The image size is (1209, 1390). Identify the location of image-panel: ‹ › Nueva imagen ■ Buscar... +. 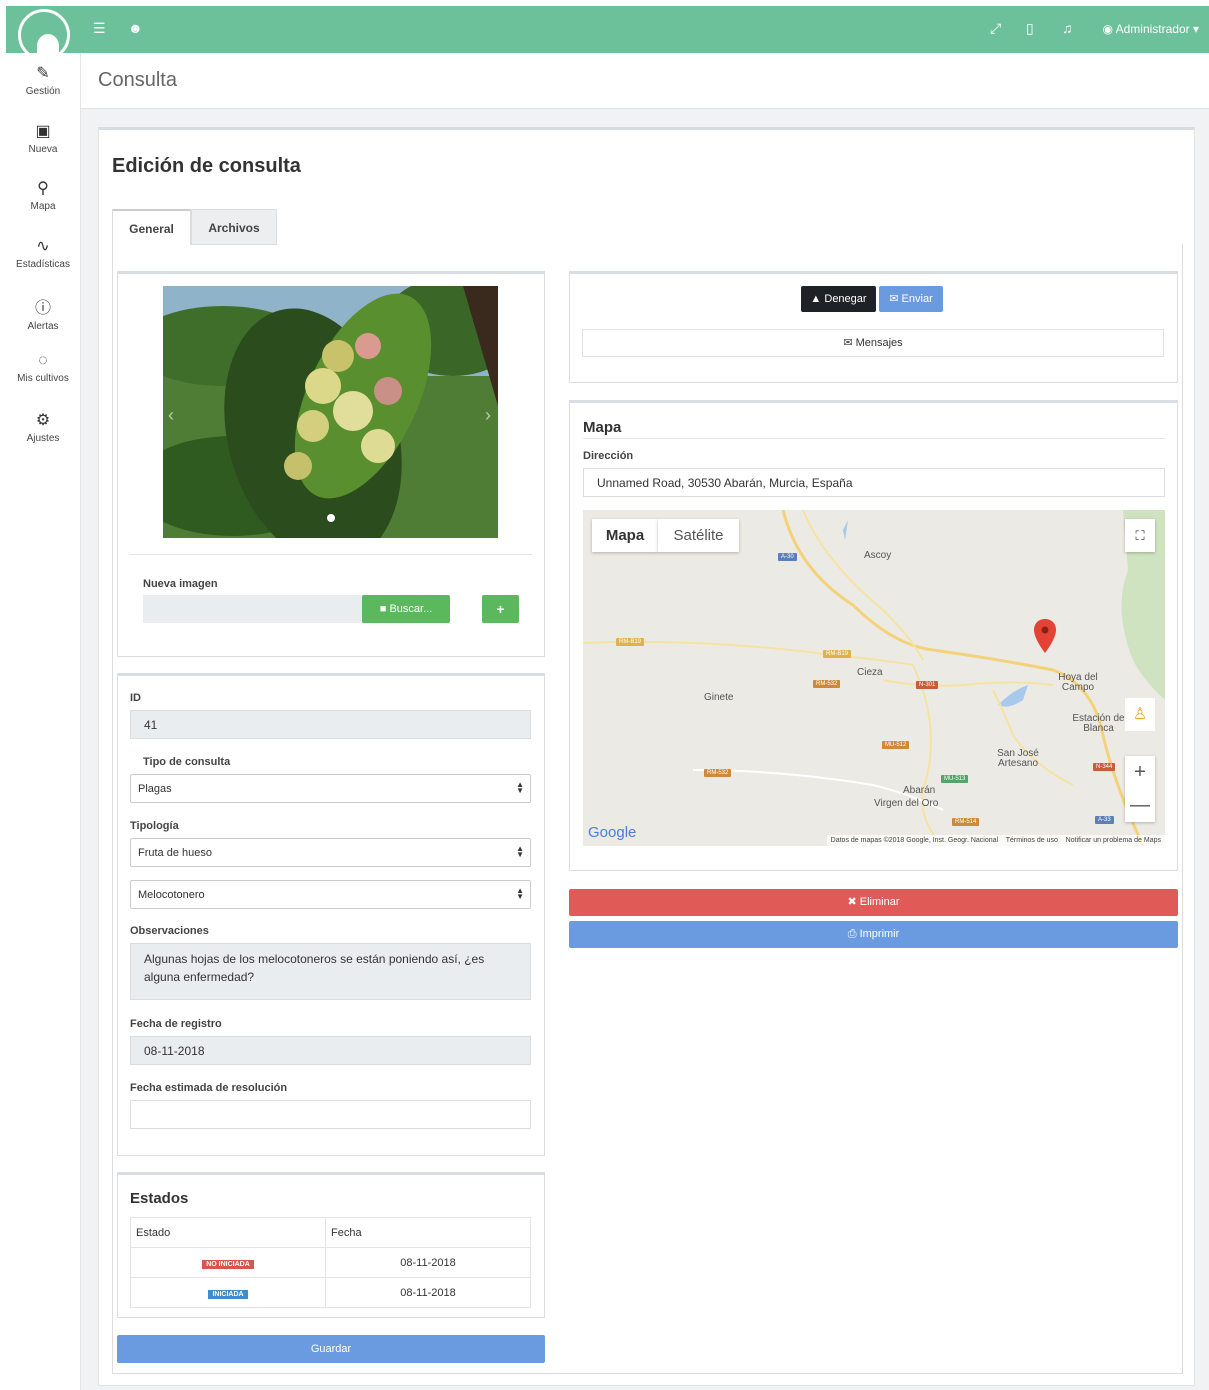
(331, 464).